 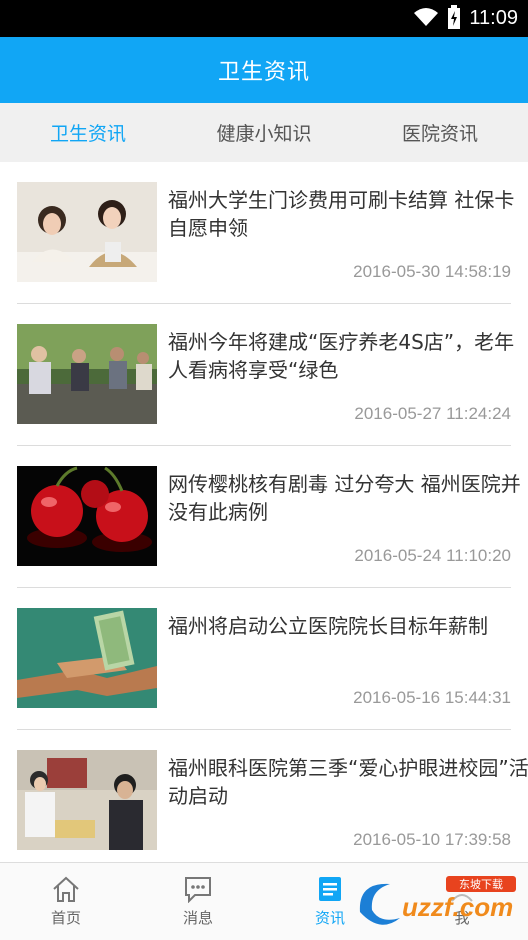 What do you see at coordinates (481, 884) in the screenshot?
I see `svg-text: 东坡下载` at bounding box center [481, 884].